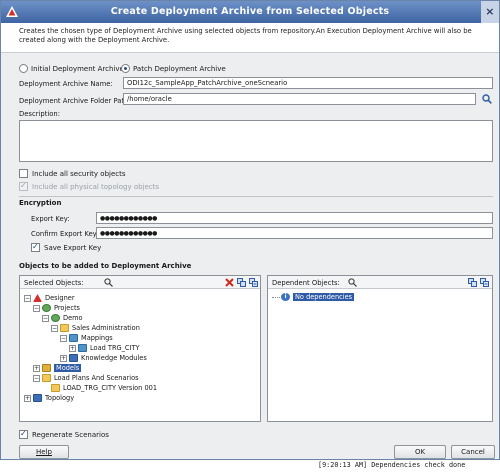 This screenshot has width=500, height=474. I want to click on ok-button-label: OK, so click(420, 452).